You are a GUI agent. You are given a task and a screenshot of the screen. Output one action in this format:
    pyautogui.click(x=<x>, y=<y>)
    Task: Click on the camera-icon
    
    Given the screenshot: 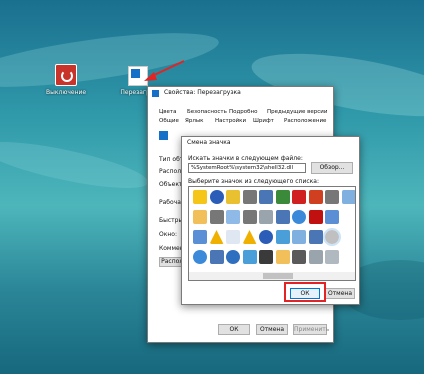 What is the action you would take?
    pyautogui.click(x=299, y=257)
    